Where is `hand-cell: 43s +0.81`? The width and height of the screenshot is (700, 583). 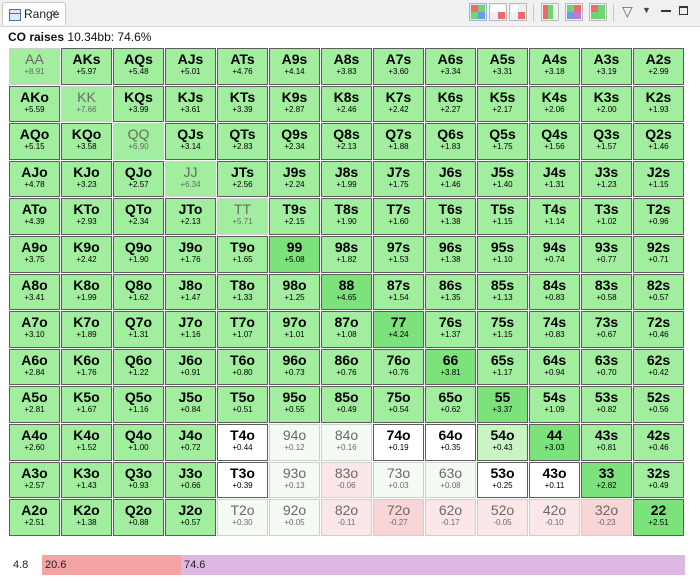
hand-cell: 43s +0.81 is located at coordinates (606, 442).